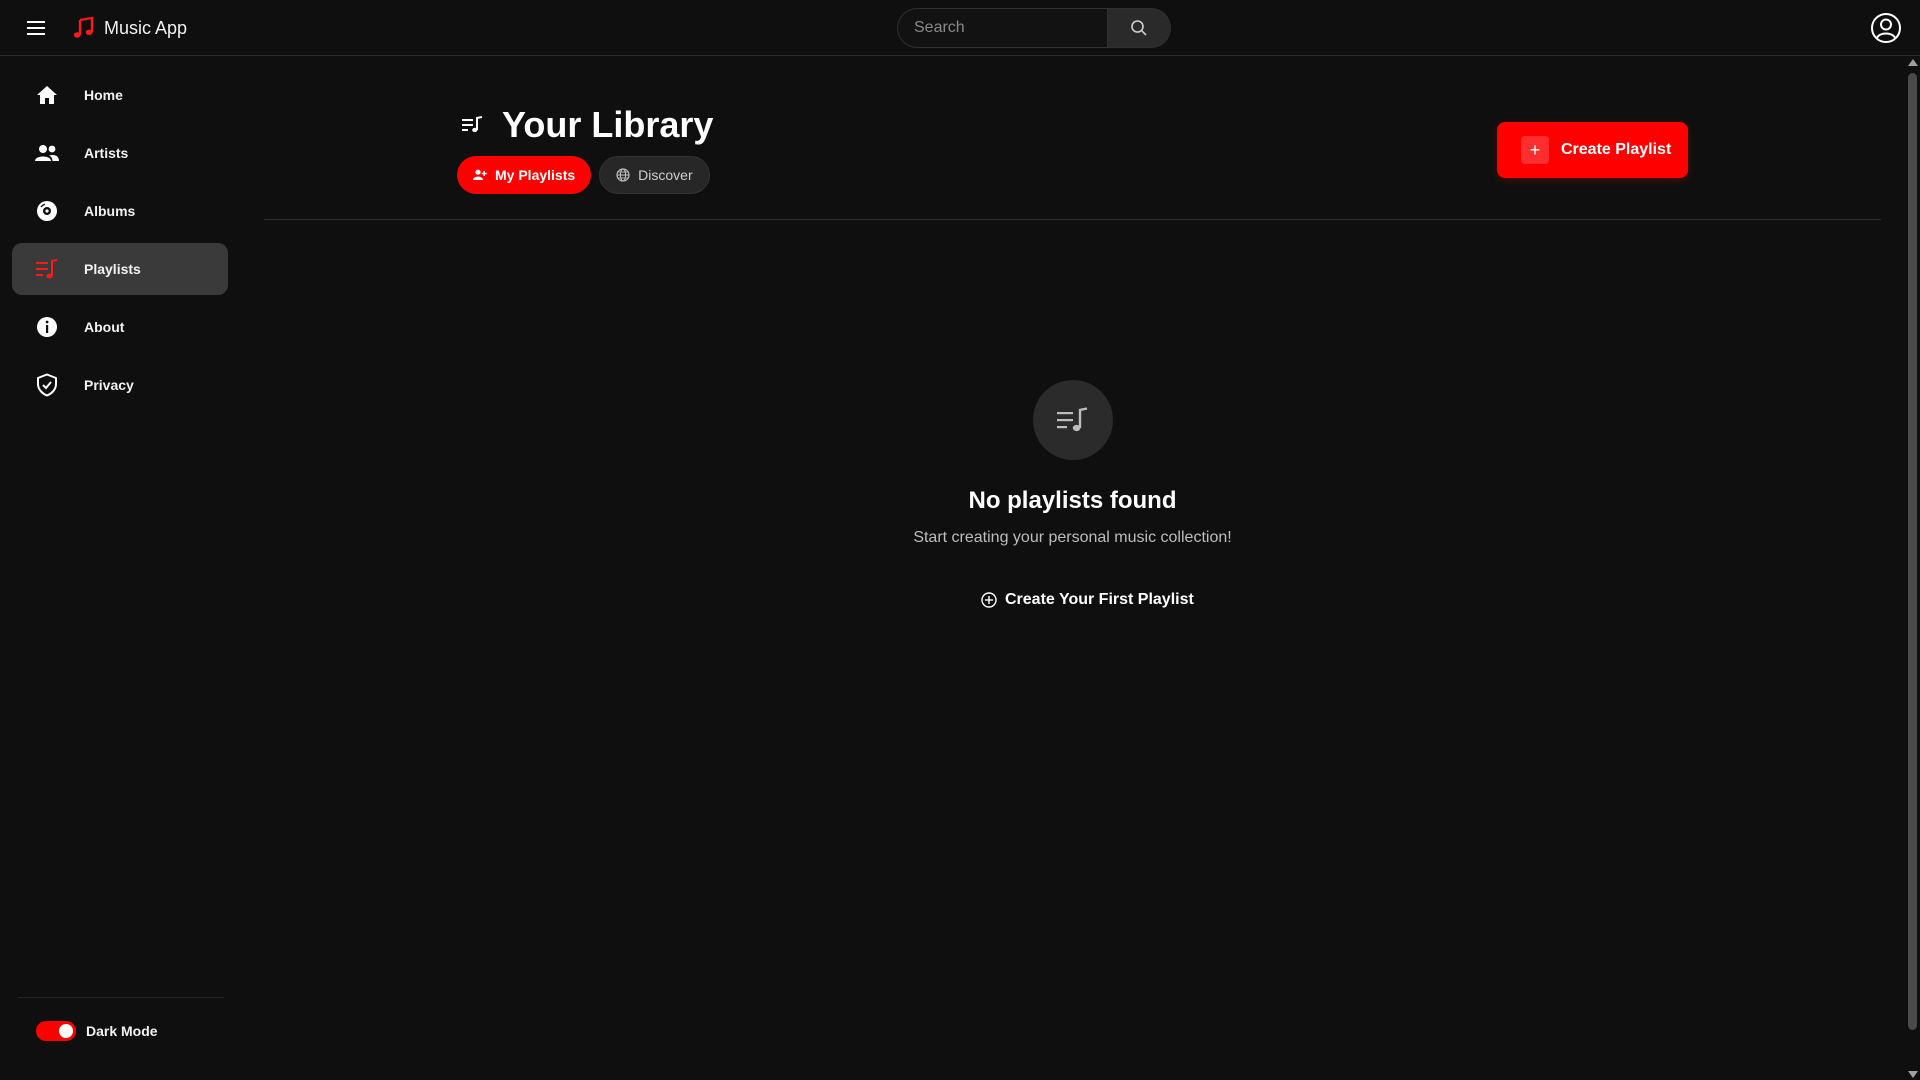 Image resolution: width=1920 pixels, height=1080 pixels. I want to click on tab-my-playlists: My Playlists, so click(524, 175).